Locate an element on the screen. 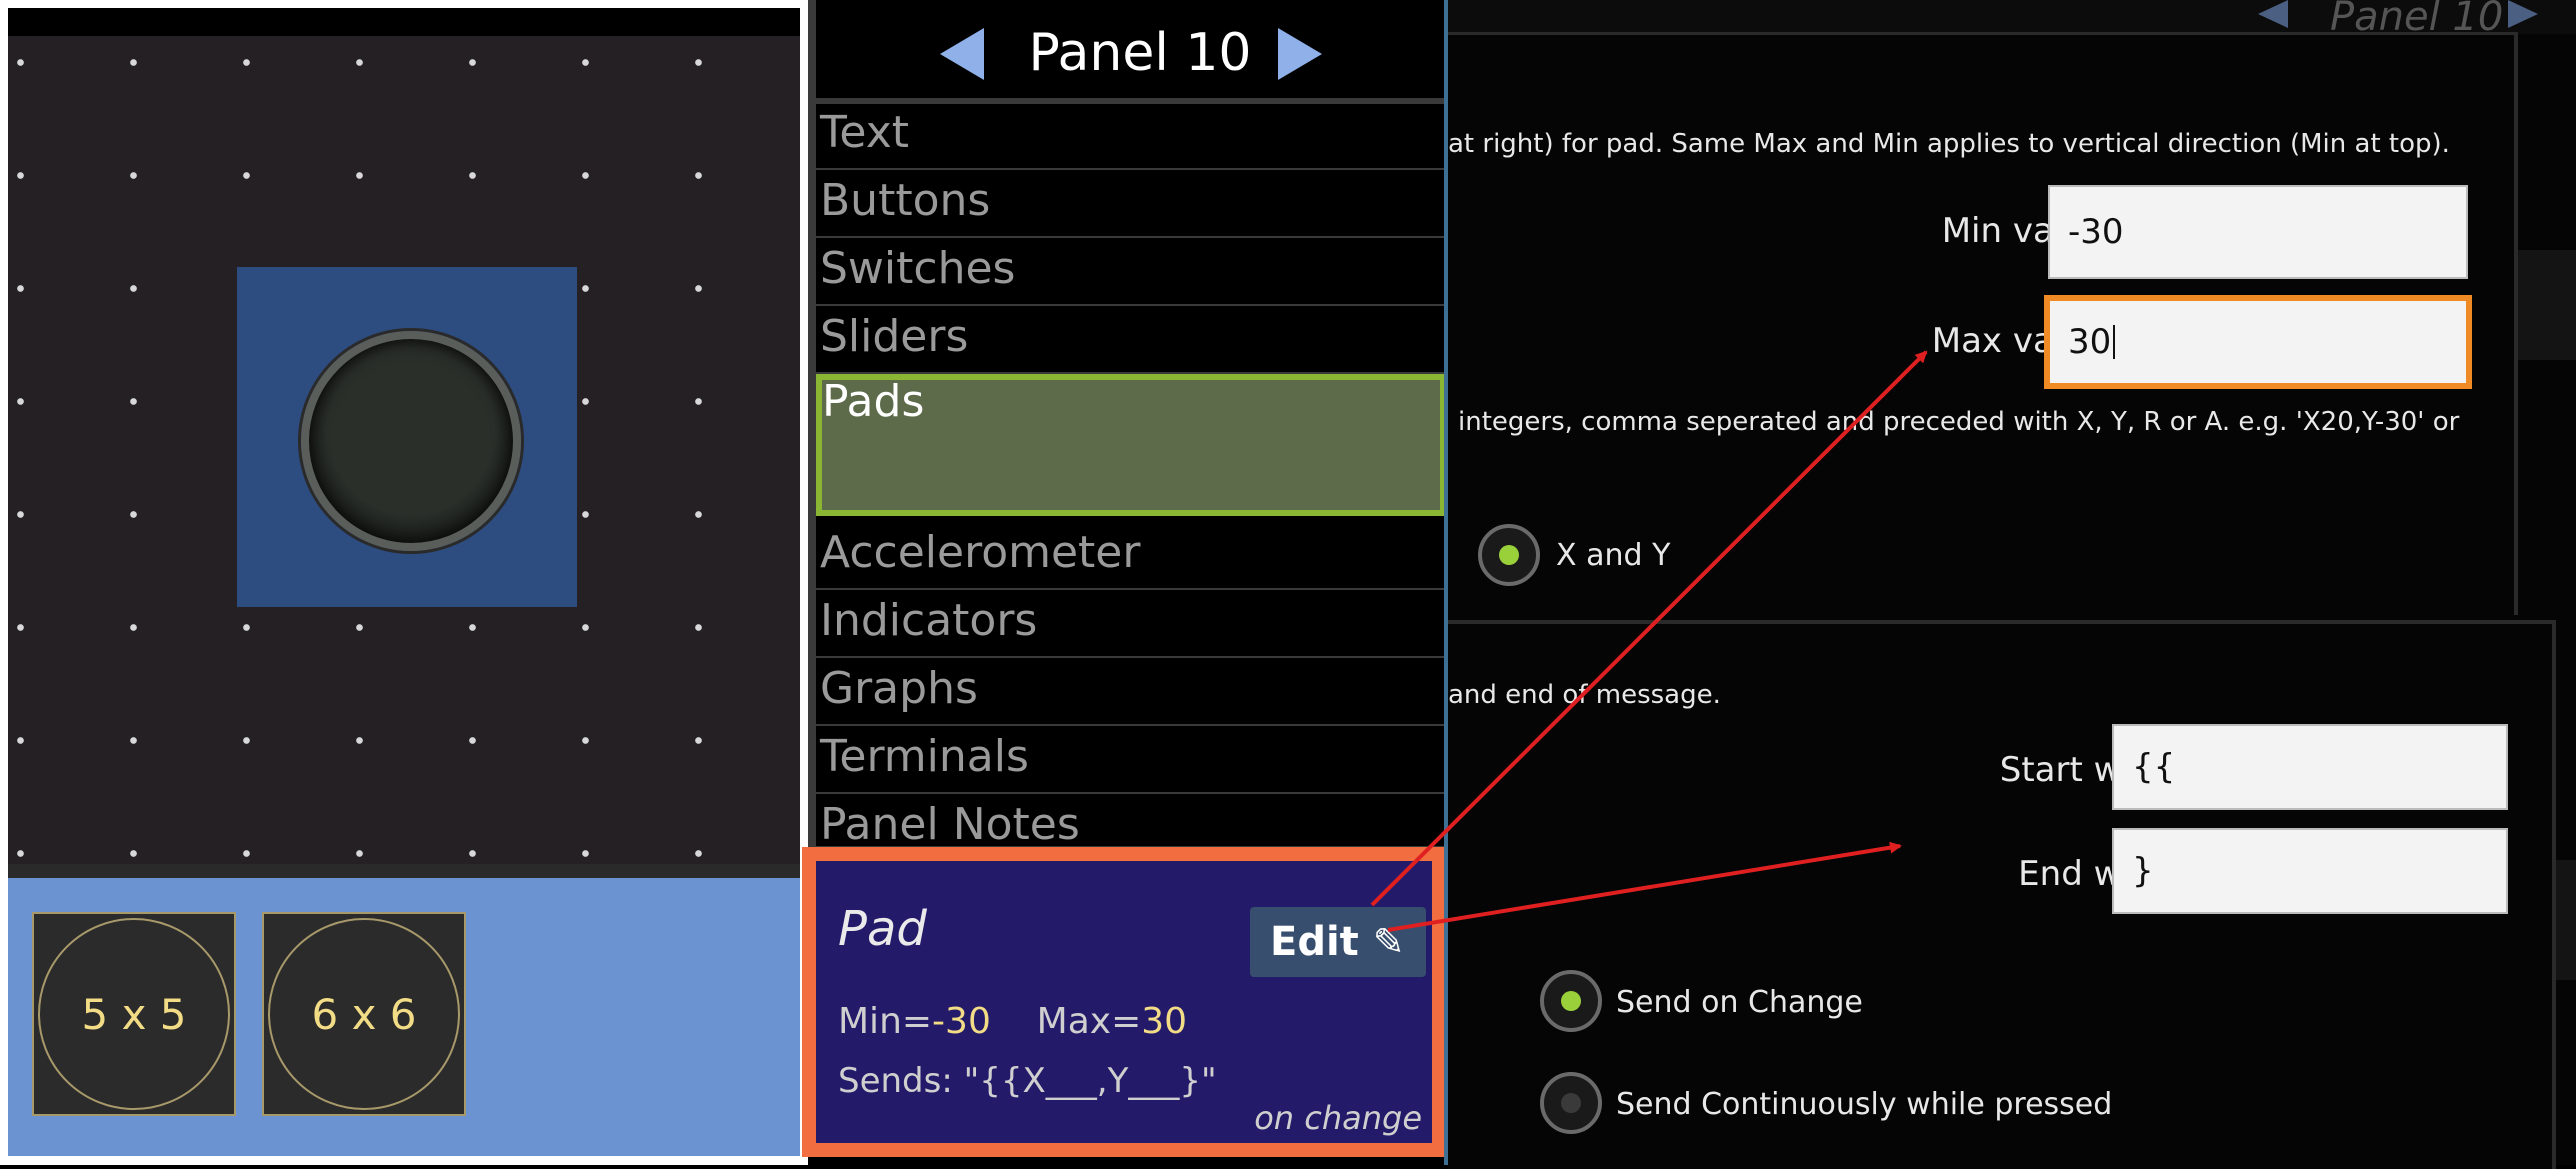  arrow-to-max-value is located at coordinates (1649, 628).